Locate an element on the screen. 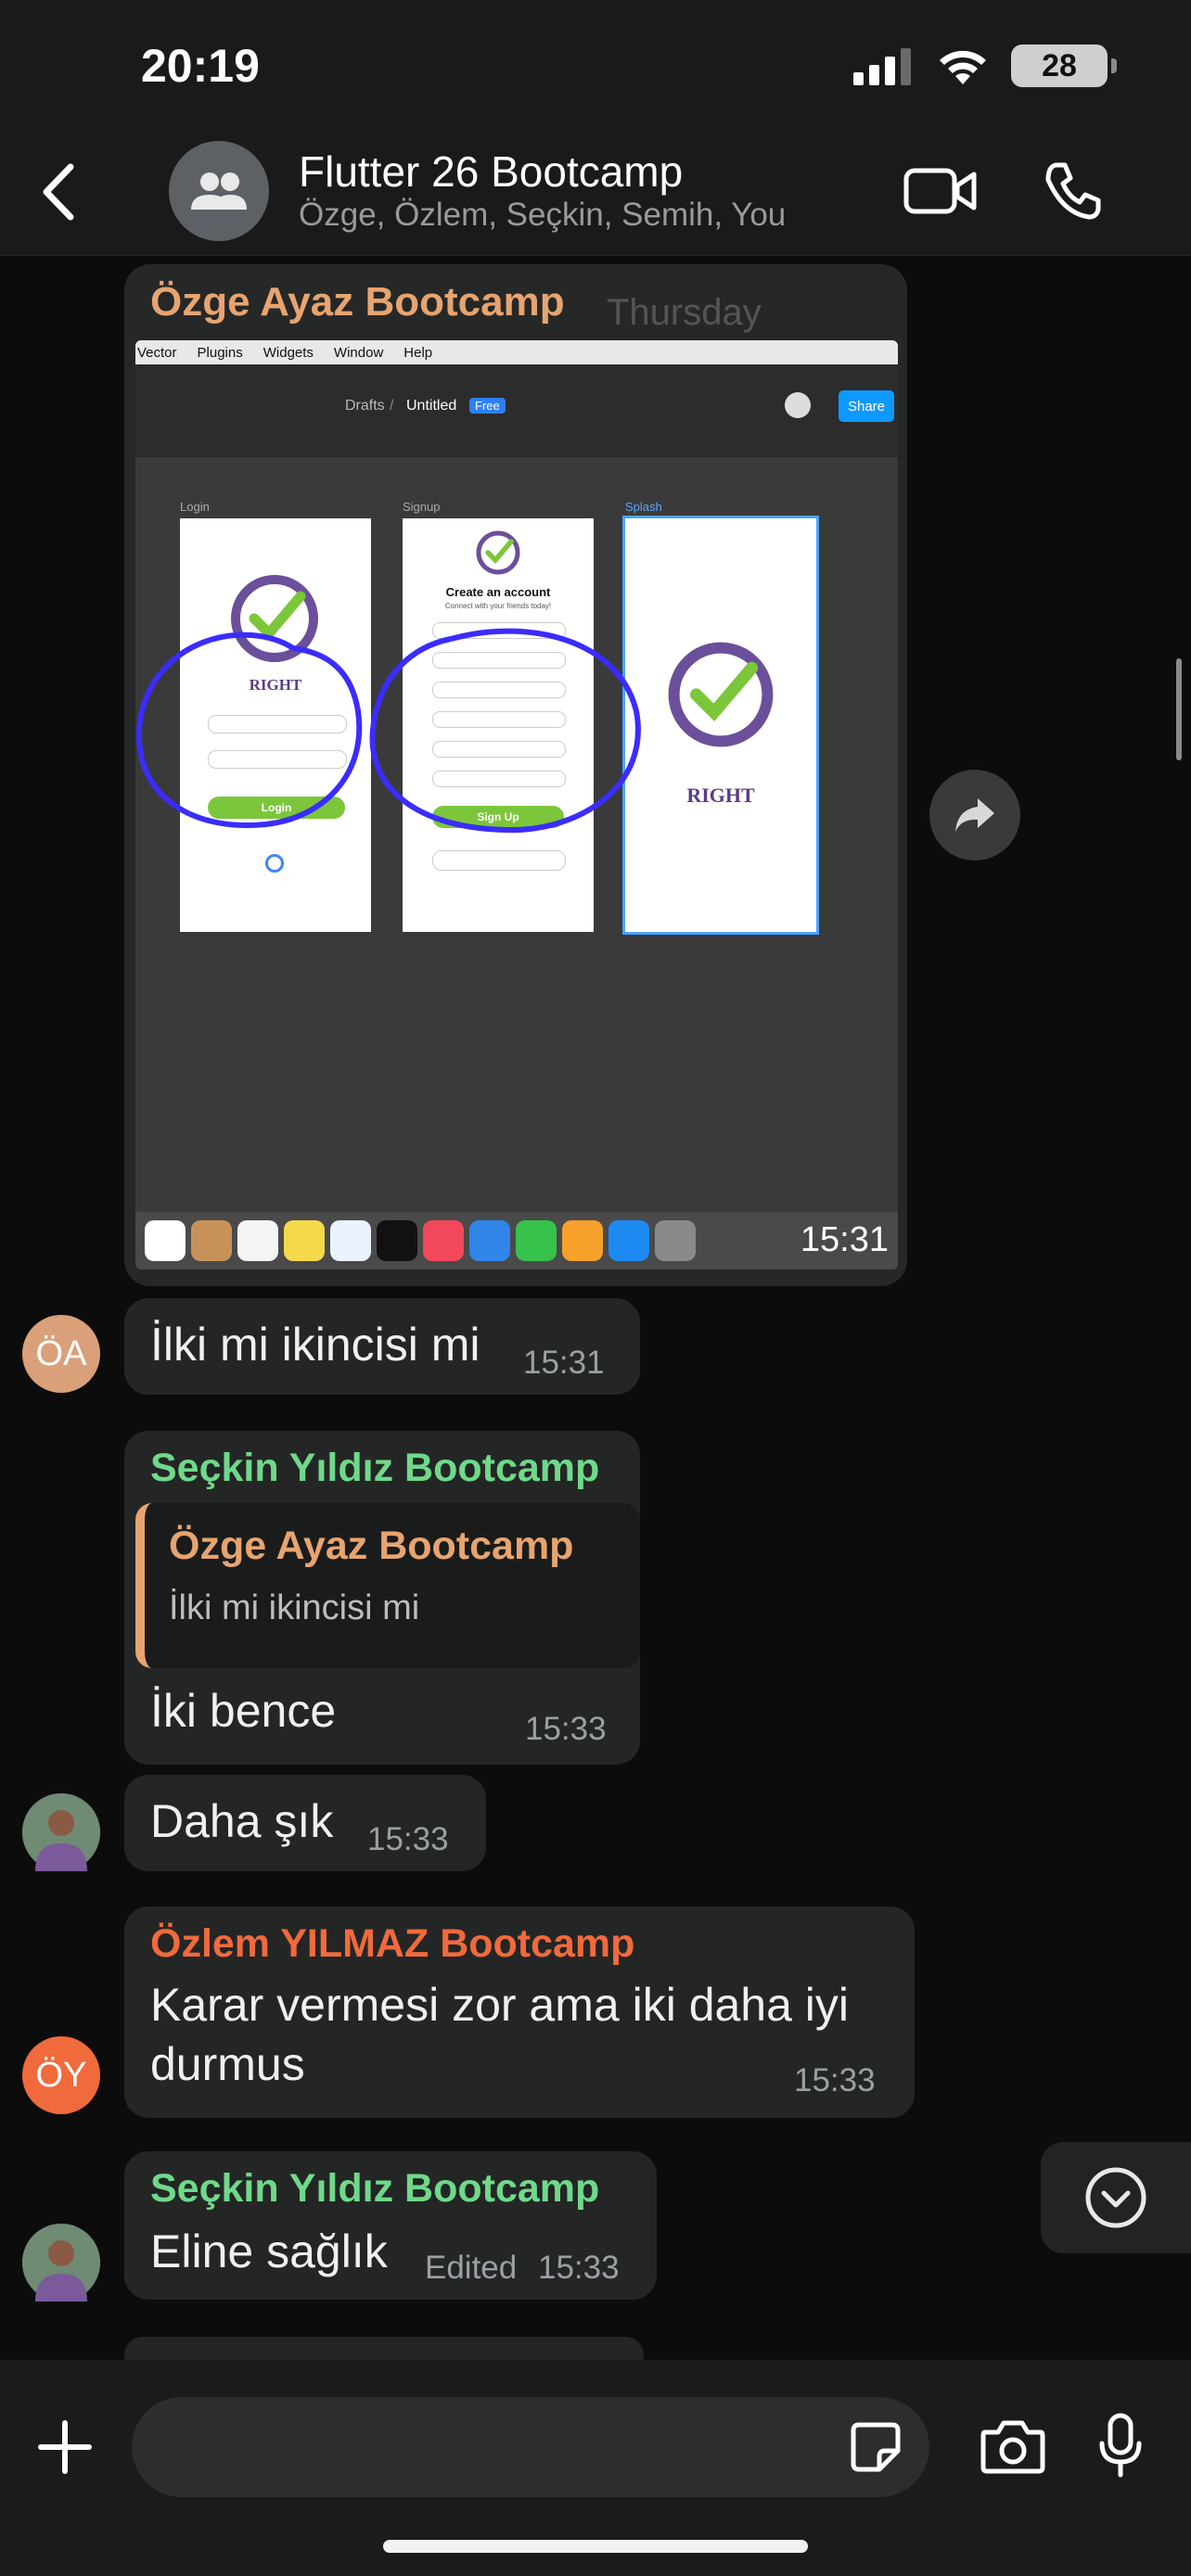 Image resolution: width=1191 pixels, height=2576 pixels. message-text-line: durmus is located at coordinates (228, 2064).